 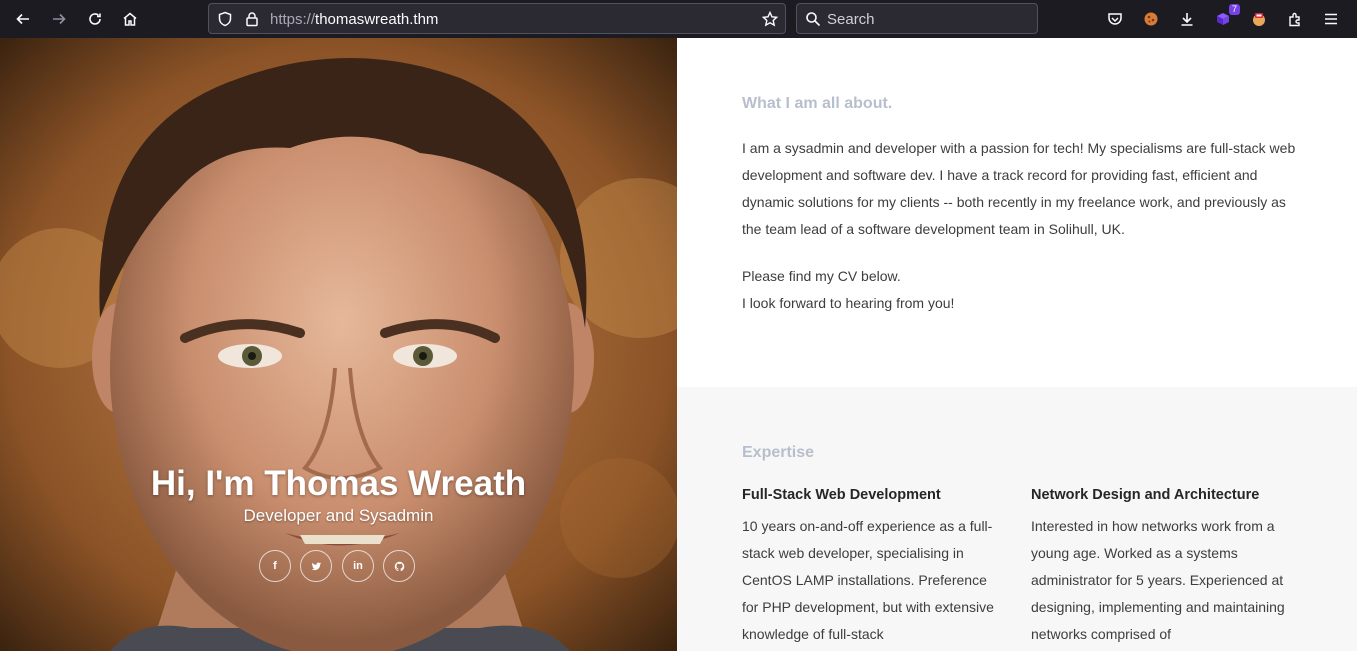 What do you see at coordinates (1234, 9) in the screenshot?
I see `extension-badge: 7` at bounding box center [1234, 9].